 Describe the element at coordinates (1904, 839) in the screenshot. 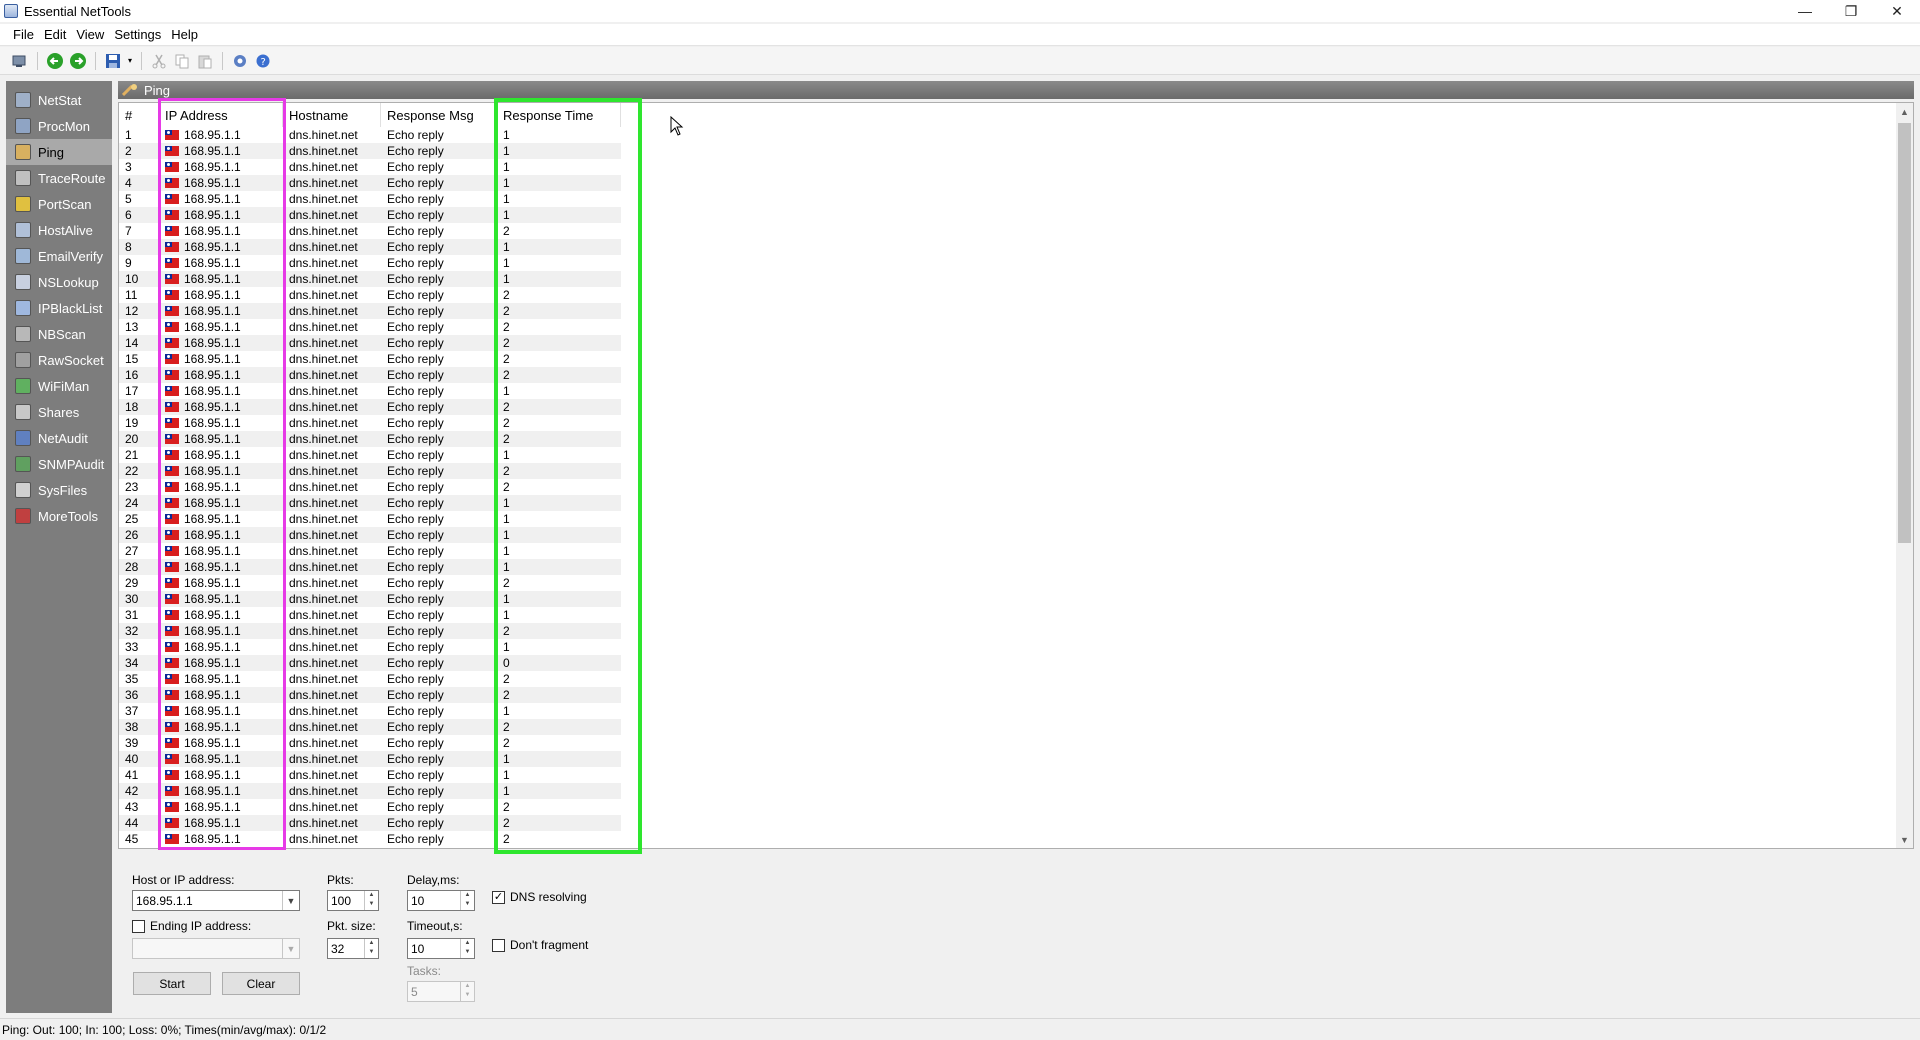

I see `scroll-down-icon: ▼` at that location.